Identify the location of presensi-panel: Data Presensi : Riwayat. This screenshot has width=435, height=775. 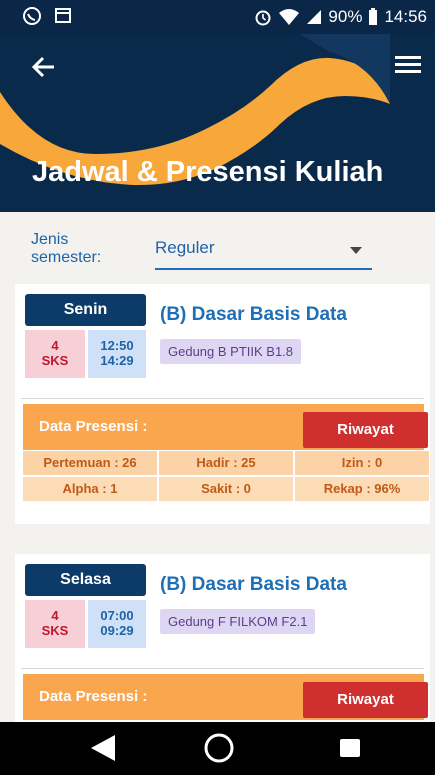
(225, 698).